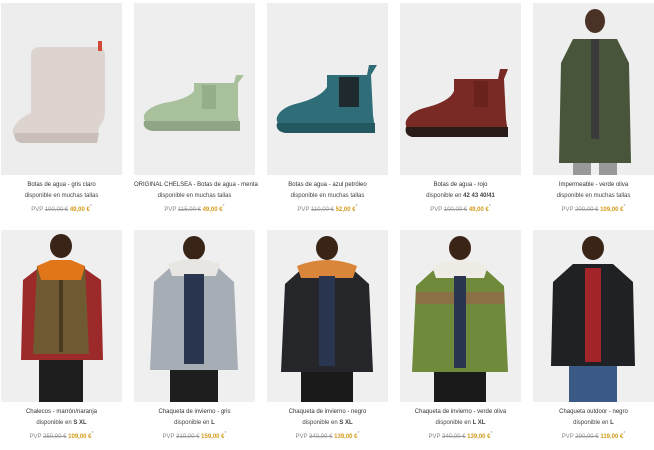 The height and width of the screenshot is (450, 654). I want to click on product-image-jacket-black-outdoor, so click(593, 316).